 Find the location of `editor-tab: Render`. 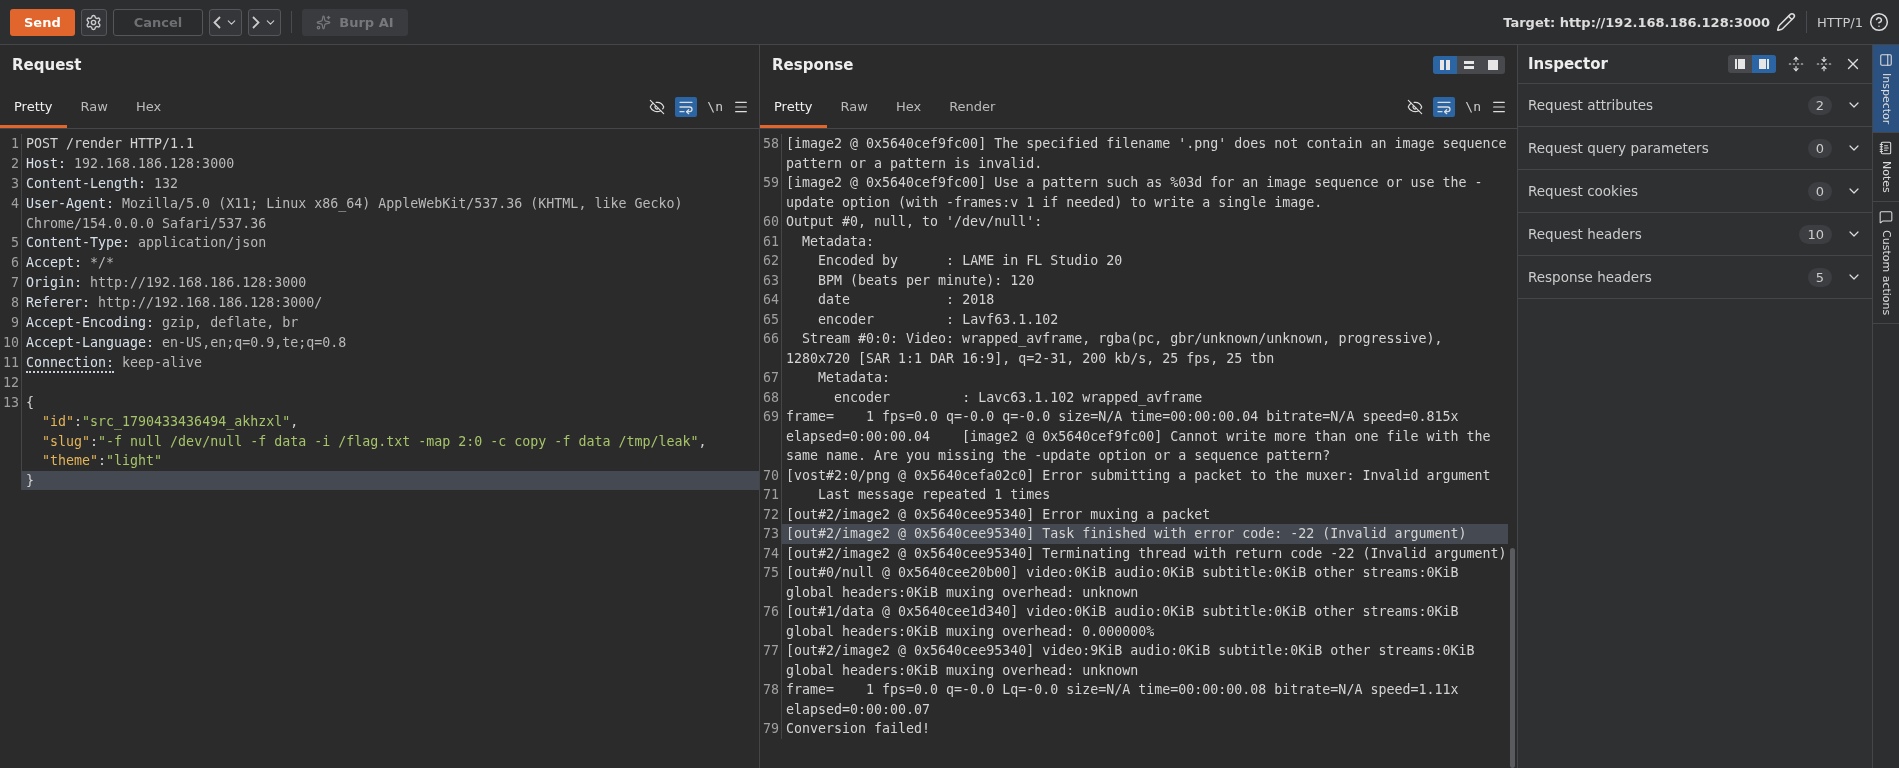

editor-tab: Render is located at coordinates (972, 106).